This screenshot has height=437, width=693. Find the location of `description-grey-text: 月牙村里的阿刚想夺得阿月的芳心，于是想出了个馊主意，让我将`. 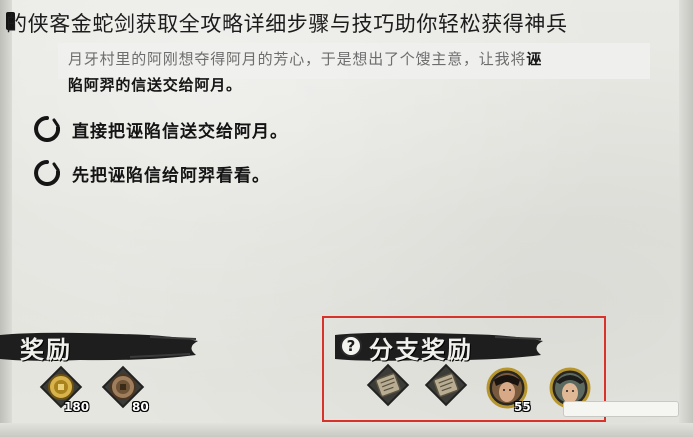

description-grey-text: 月牙村里的阿刚想夺得阿月的芳心，于是想出了个馊主意，让我将 is located at coordinates (297, 59).